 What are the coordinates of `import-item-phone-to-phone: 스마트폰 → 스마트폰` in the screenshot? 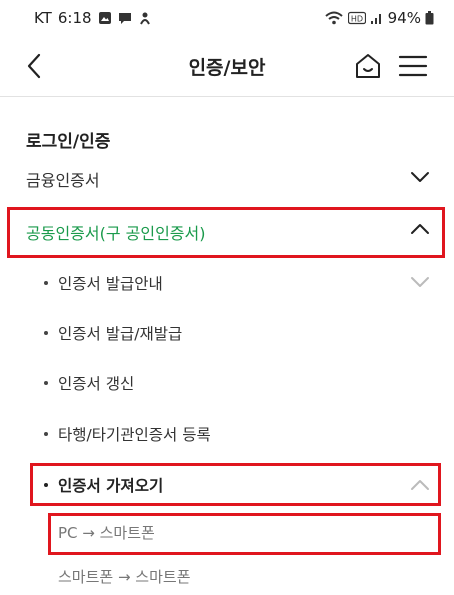 It's located at (124, 576).